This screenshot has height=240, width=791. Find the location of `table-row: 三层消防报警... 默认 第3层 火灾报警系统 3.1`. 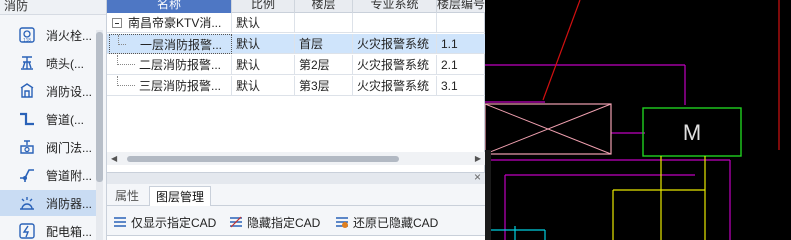

table-row: 三层消防报警... 默认 第3层 火灾报警系统 3.1 is located at coordinates (296, 86).